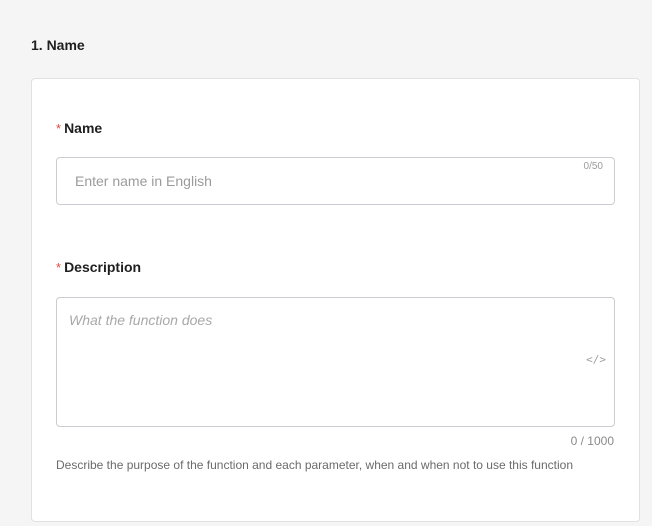  Describe the element at coordinates (103, 267) in the screenshot. I see `description-label-text: Description` at that location.